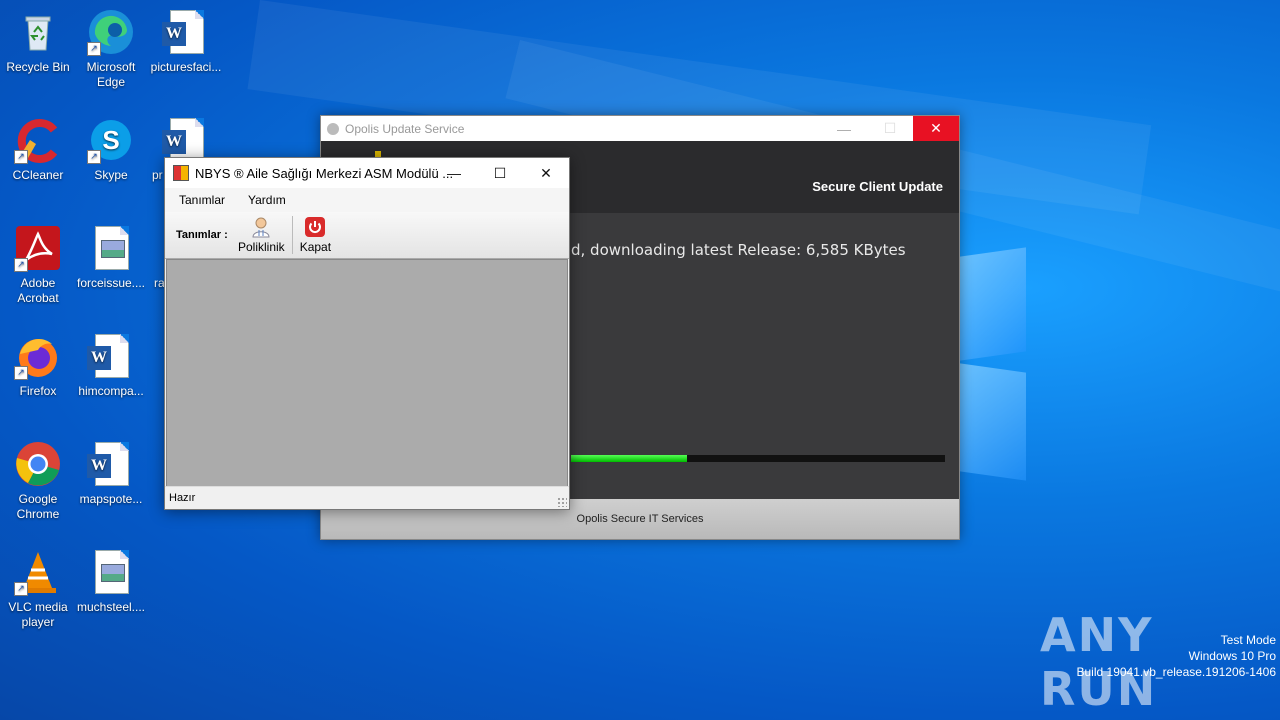 The height and width of the screenshot is (720, 1280). I want to click on kapat-button: Kapat, so click(315, 235).